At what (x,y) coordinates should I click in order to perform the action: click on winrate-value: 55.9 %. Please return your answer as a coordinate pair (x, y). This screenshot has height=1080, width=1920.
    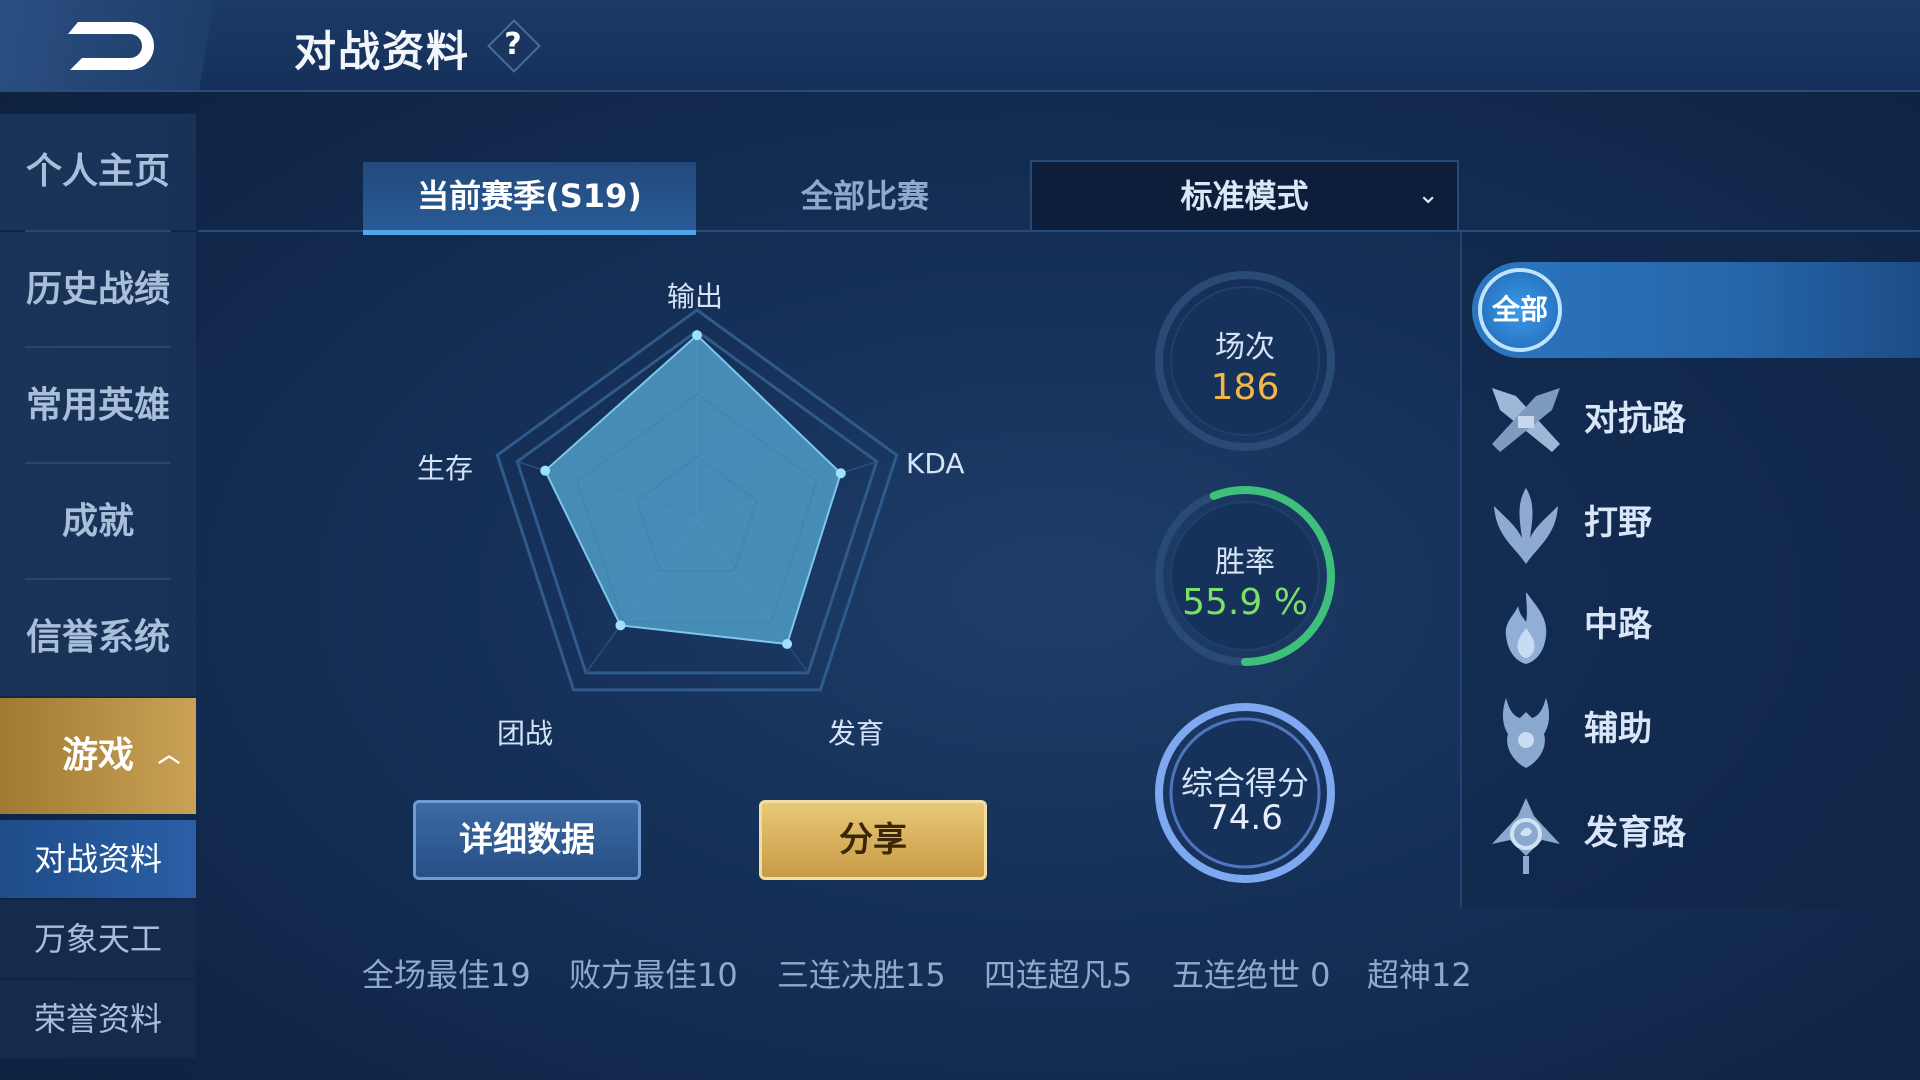
    Looking at the image, I should click on (1245, 602).